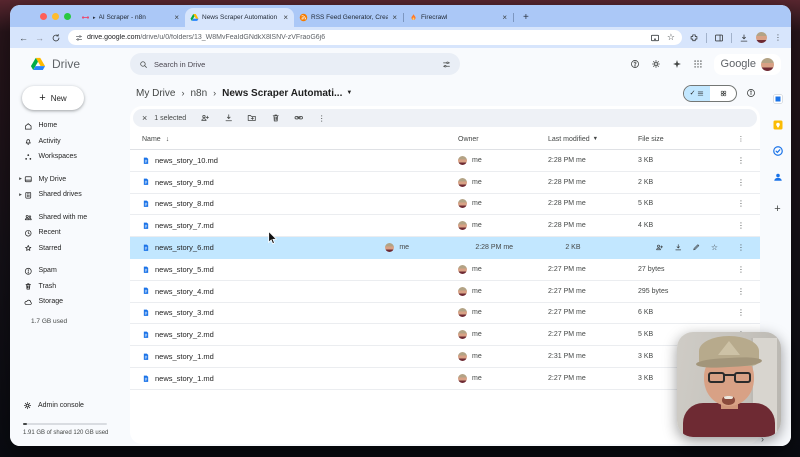 This screenshot has width=800, height=457. I want to click on sidebar-item-recent: Recent, so click(69, 233).